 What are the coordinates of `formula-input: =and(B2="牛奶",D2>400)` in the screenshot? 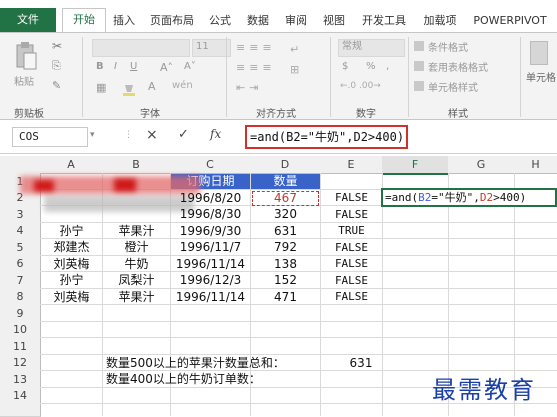 It's located at (326, 137).